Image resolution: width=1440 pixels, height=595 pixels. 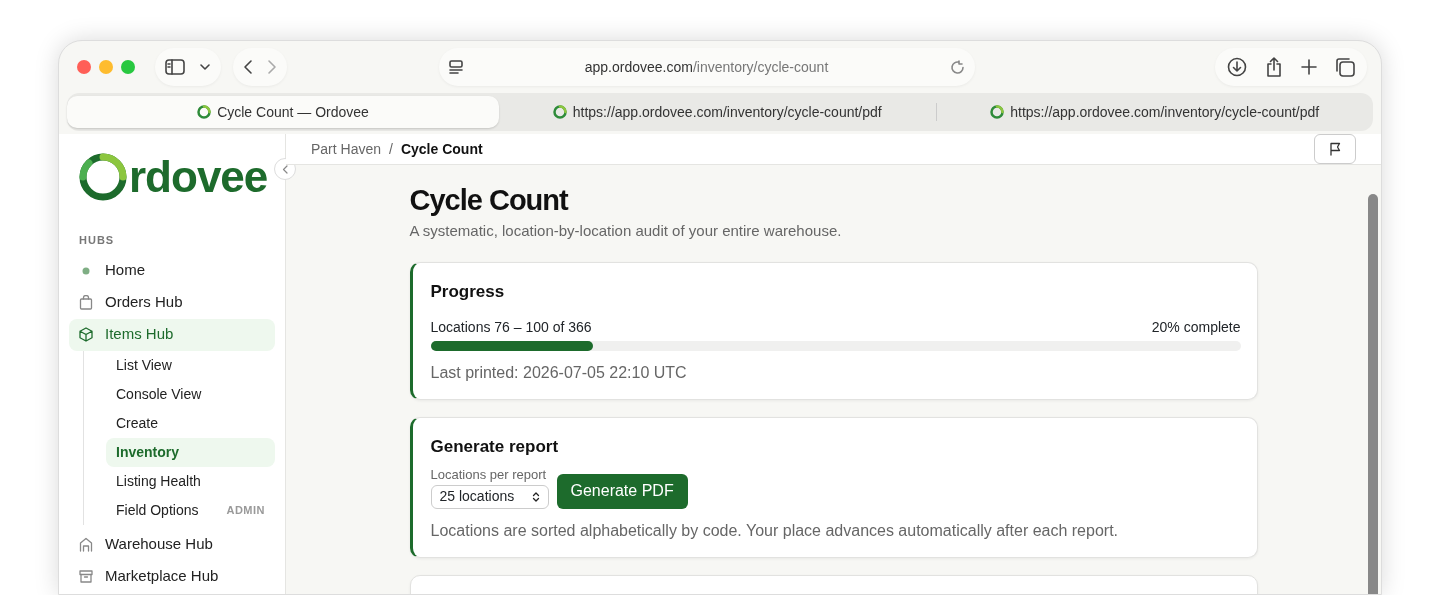 I want to click on warehouse-icon, so click(x=86, y=544).